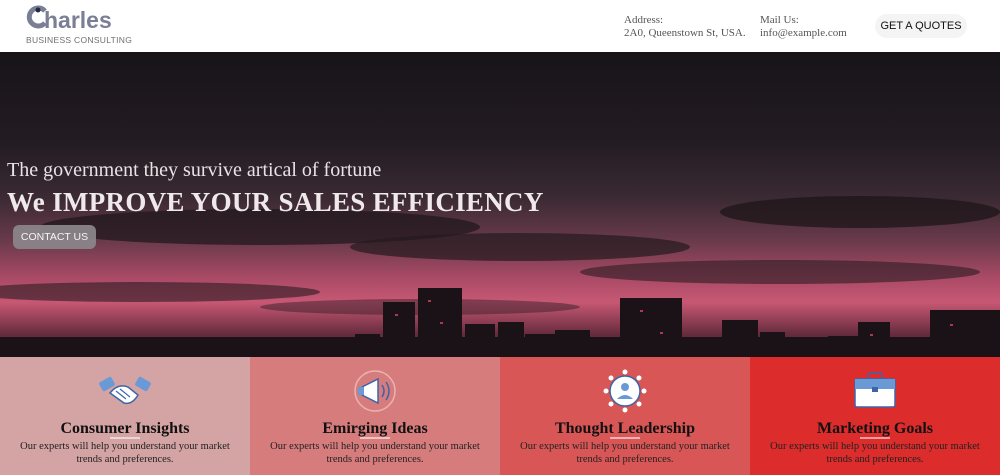 The image size is (1000, 475). Describe the element at coordinates (875, 428) in the screenshot. I see `feature-title: Marketing Goals` at that location.